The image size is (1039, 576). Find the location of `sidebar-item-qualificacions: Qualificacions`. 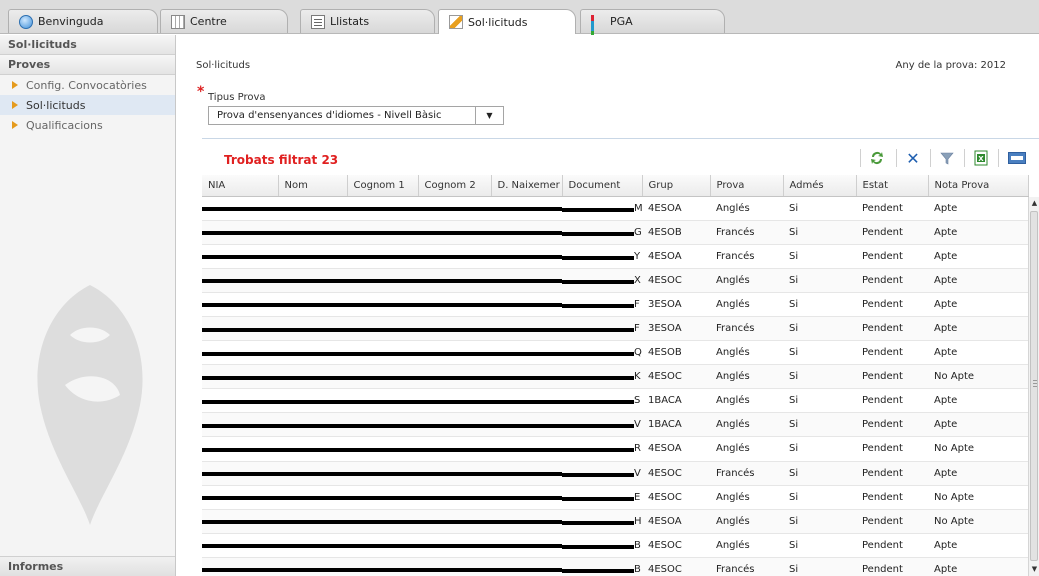

sidebar-item-qualificacions: Qualificacions is located at coordinates (87, 125).